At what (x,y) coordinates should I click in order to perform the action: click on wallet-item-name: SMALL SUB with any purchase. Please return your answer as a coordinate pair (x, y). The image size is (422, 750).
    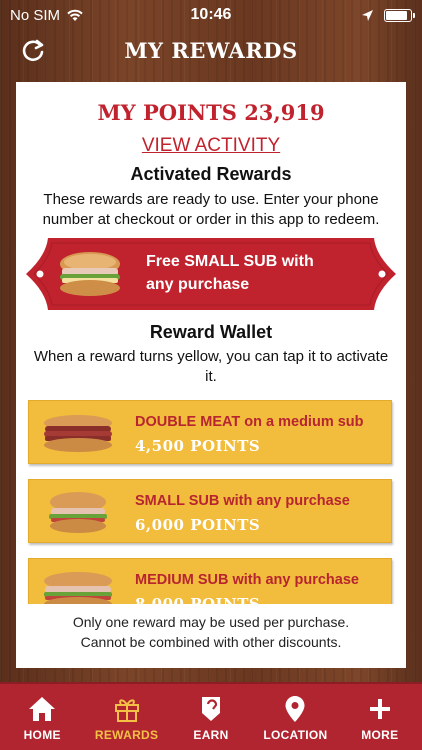
    Looking at the image, I should click on (242, 501).